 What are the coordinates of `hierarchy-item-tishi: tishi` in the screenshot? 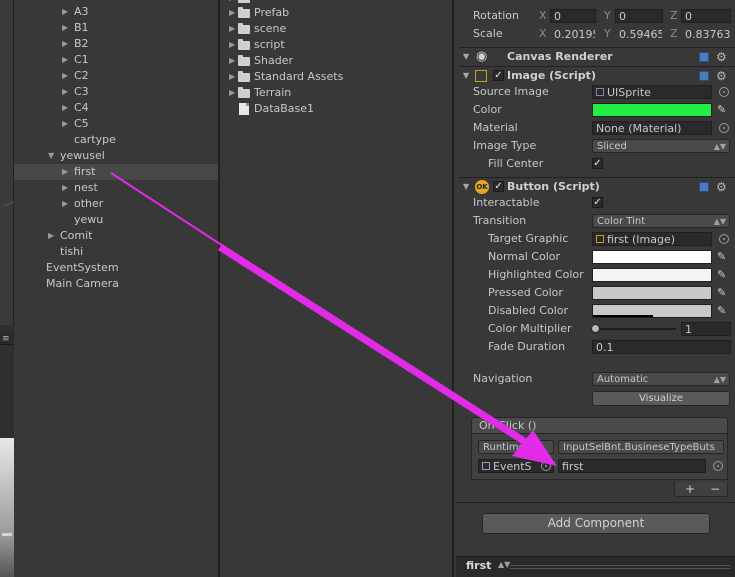 It's located at (116, 252).